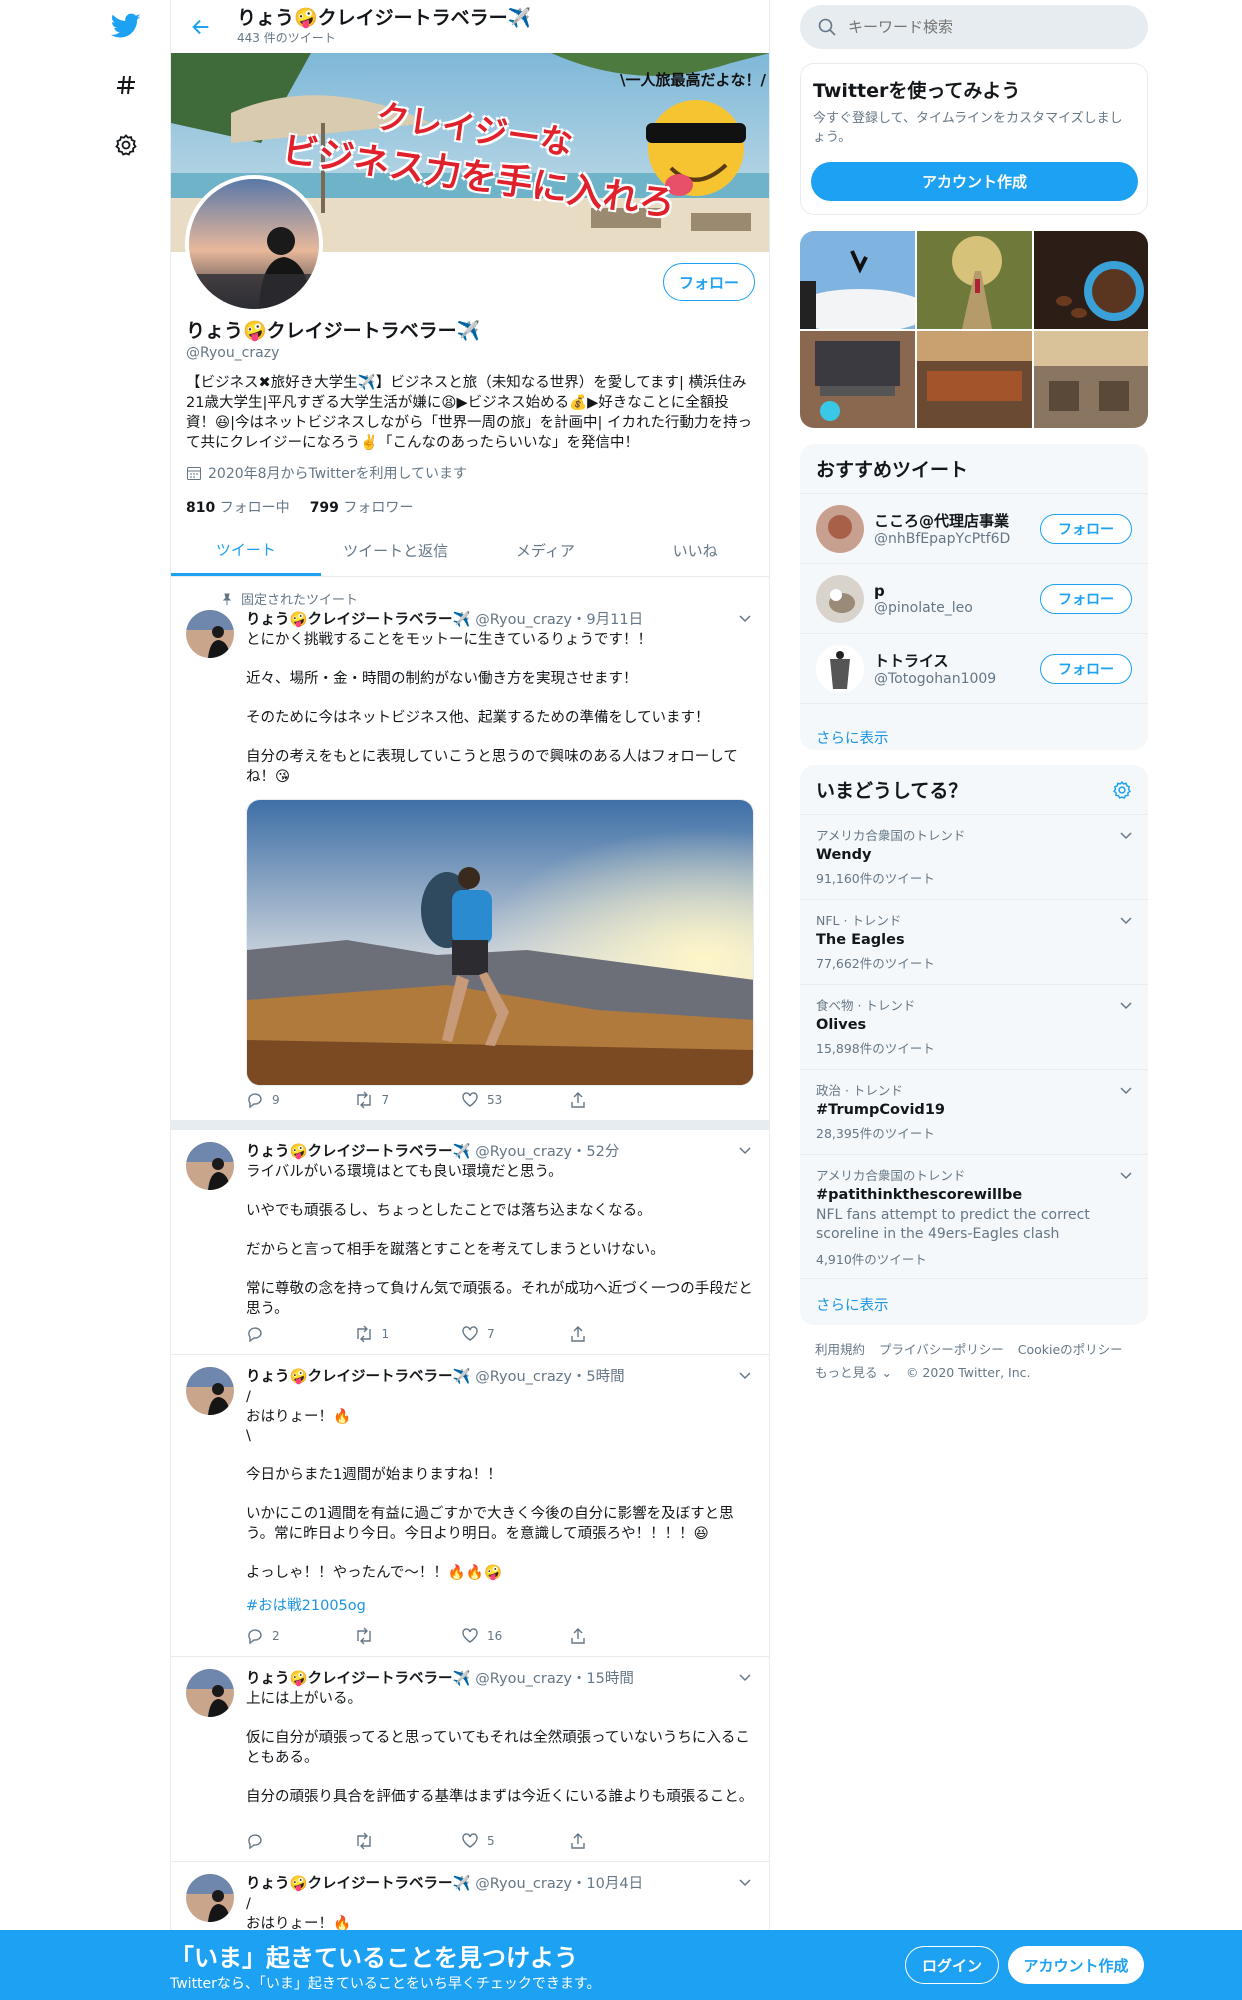 The height and width of the screenshot is (2000, 1242). Describe the element at coordinates (254, 244) in the screenshot. I see `profile-avatar` at that location.